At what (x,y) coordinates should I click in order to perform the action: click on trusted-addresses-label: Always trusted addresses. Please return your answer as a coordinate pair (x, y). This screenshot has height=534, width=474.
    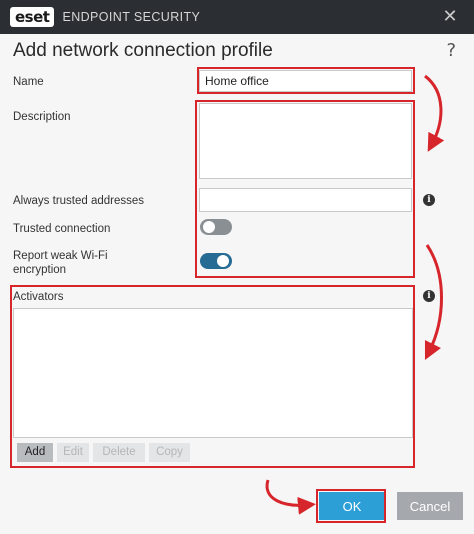
    Looking at the image, I should click on (79, 201).